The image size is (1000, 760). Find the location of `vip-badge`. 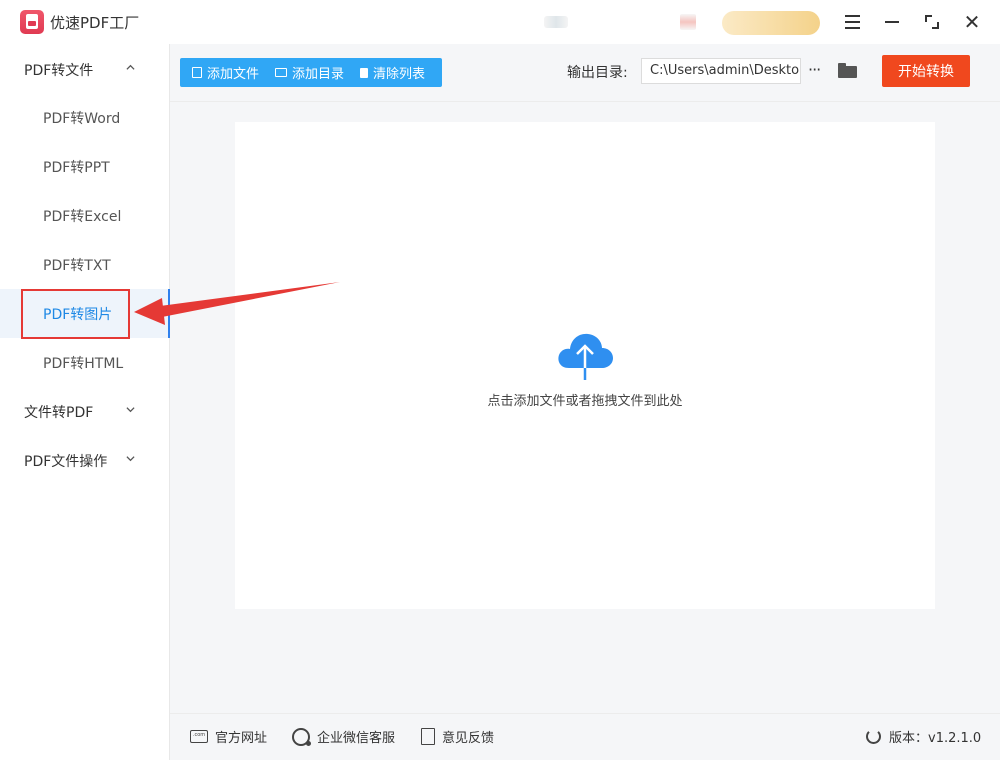

vip-badge is located at coordinates (771, 23).